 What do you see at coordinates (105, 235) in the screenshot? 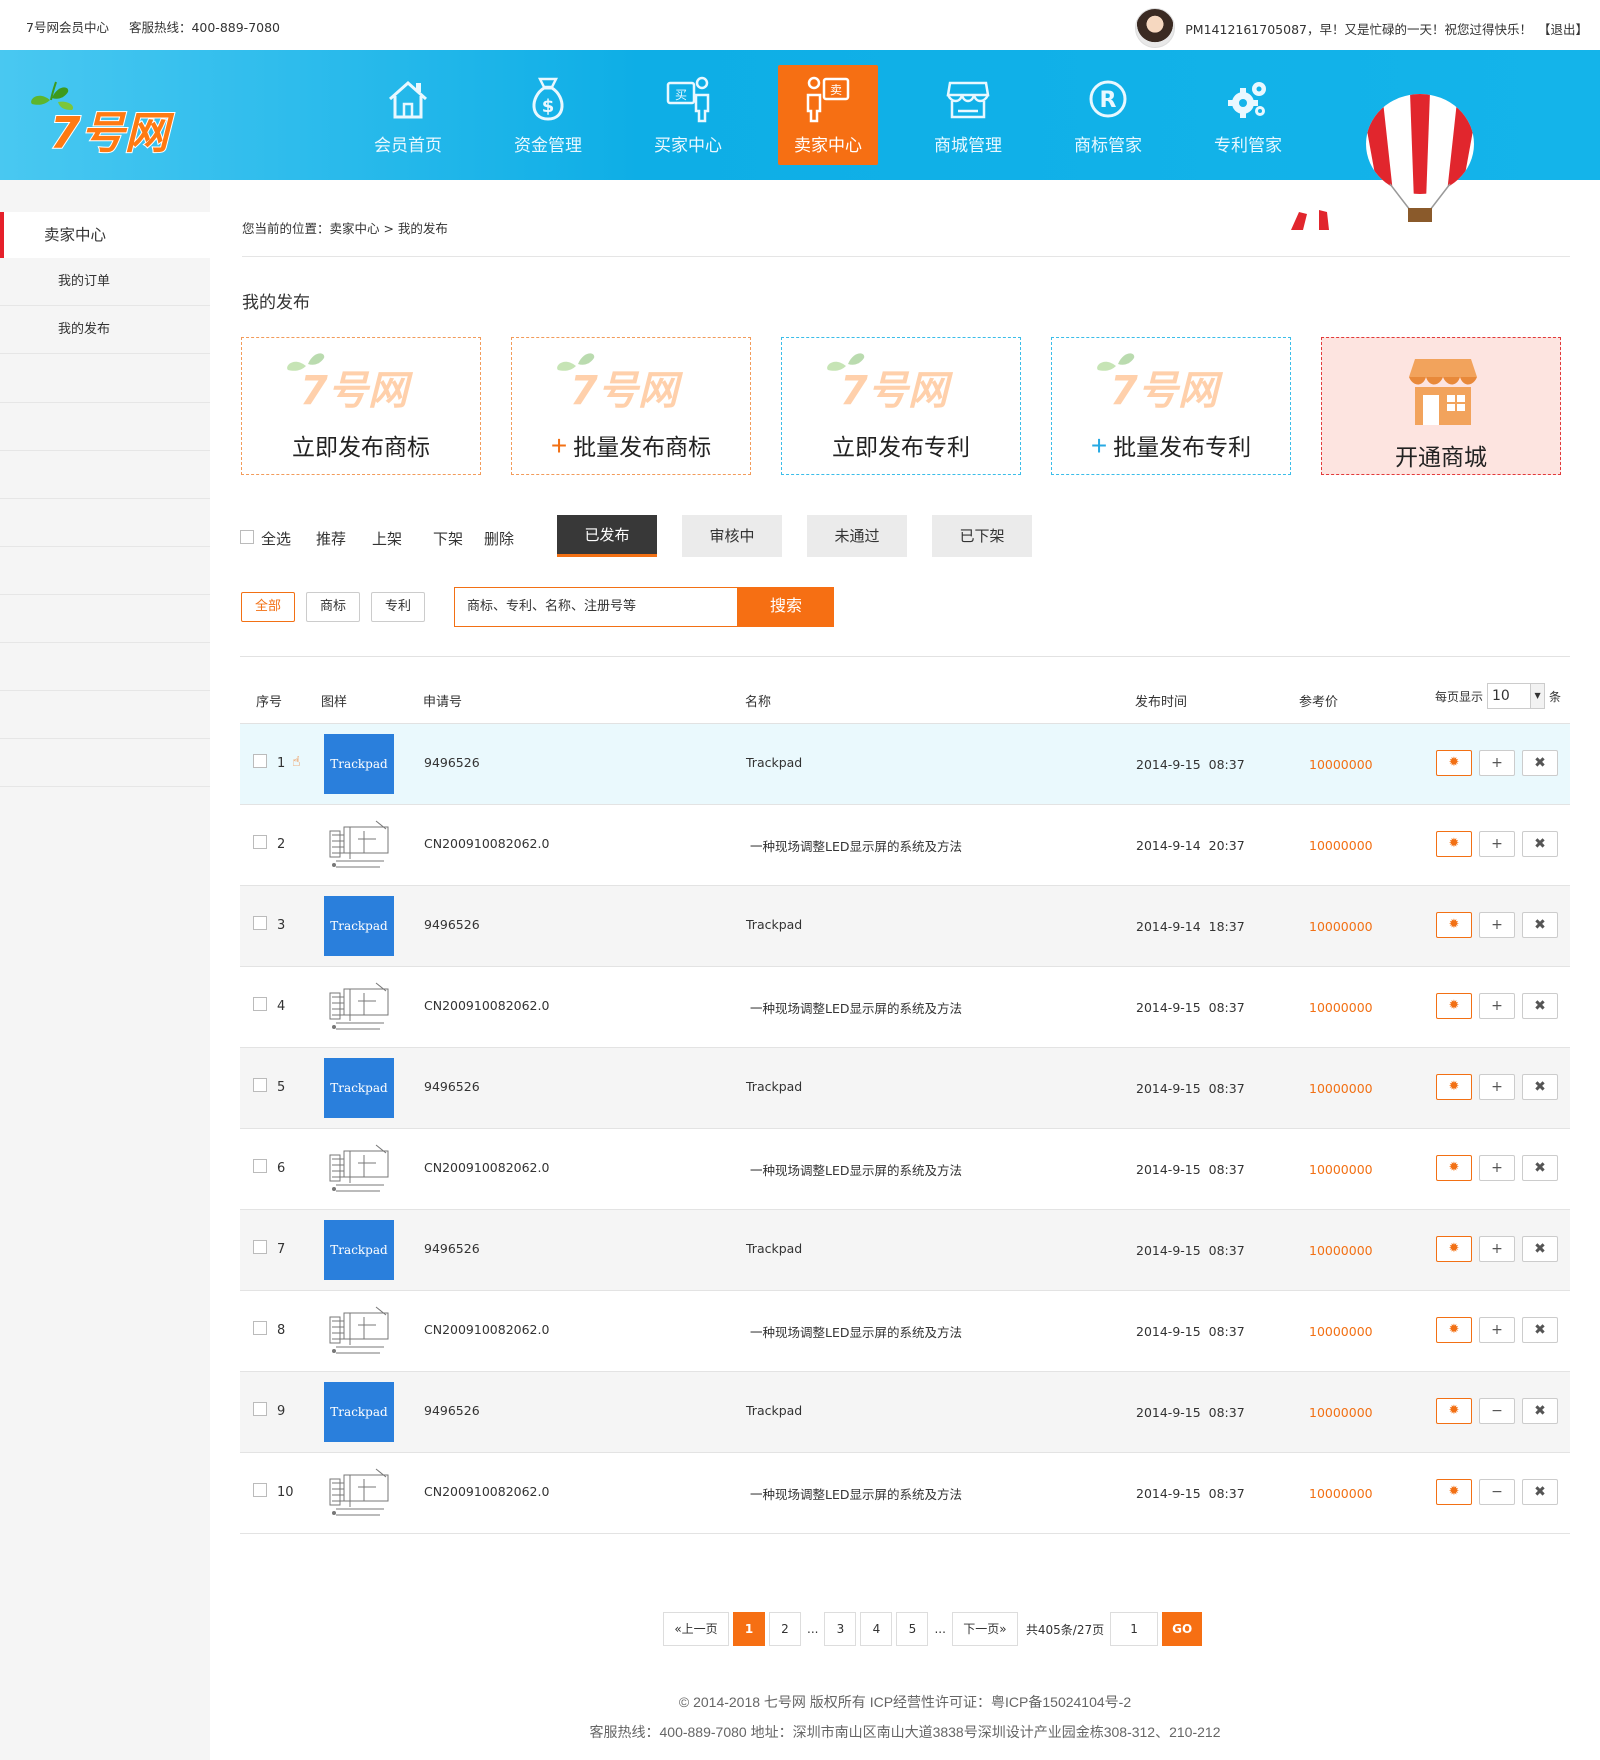
I see `sidebar-head-seller-center: 卖家中心` at bounding box center [105, 235].